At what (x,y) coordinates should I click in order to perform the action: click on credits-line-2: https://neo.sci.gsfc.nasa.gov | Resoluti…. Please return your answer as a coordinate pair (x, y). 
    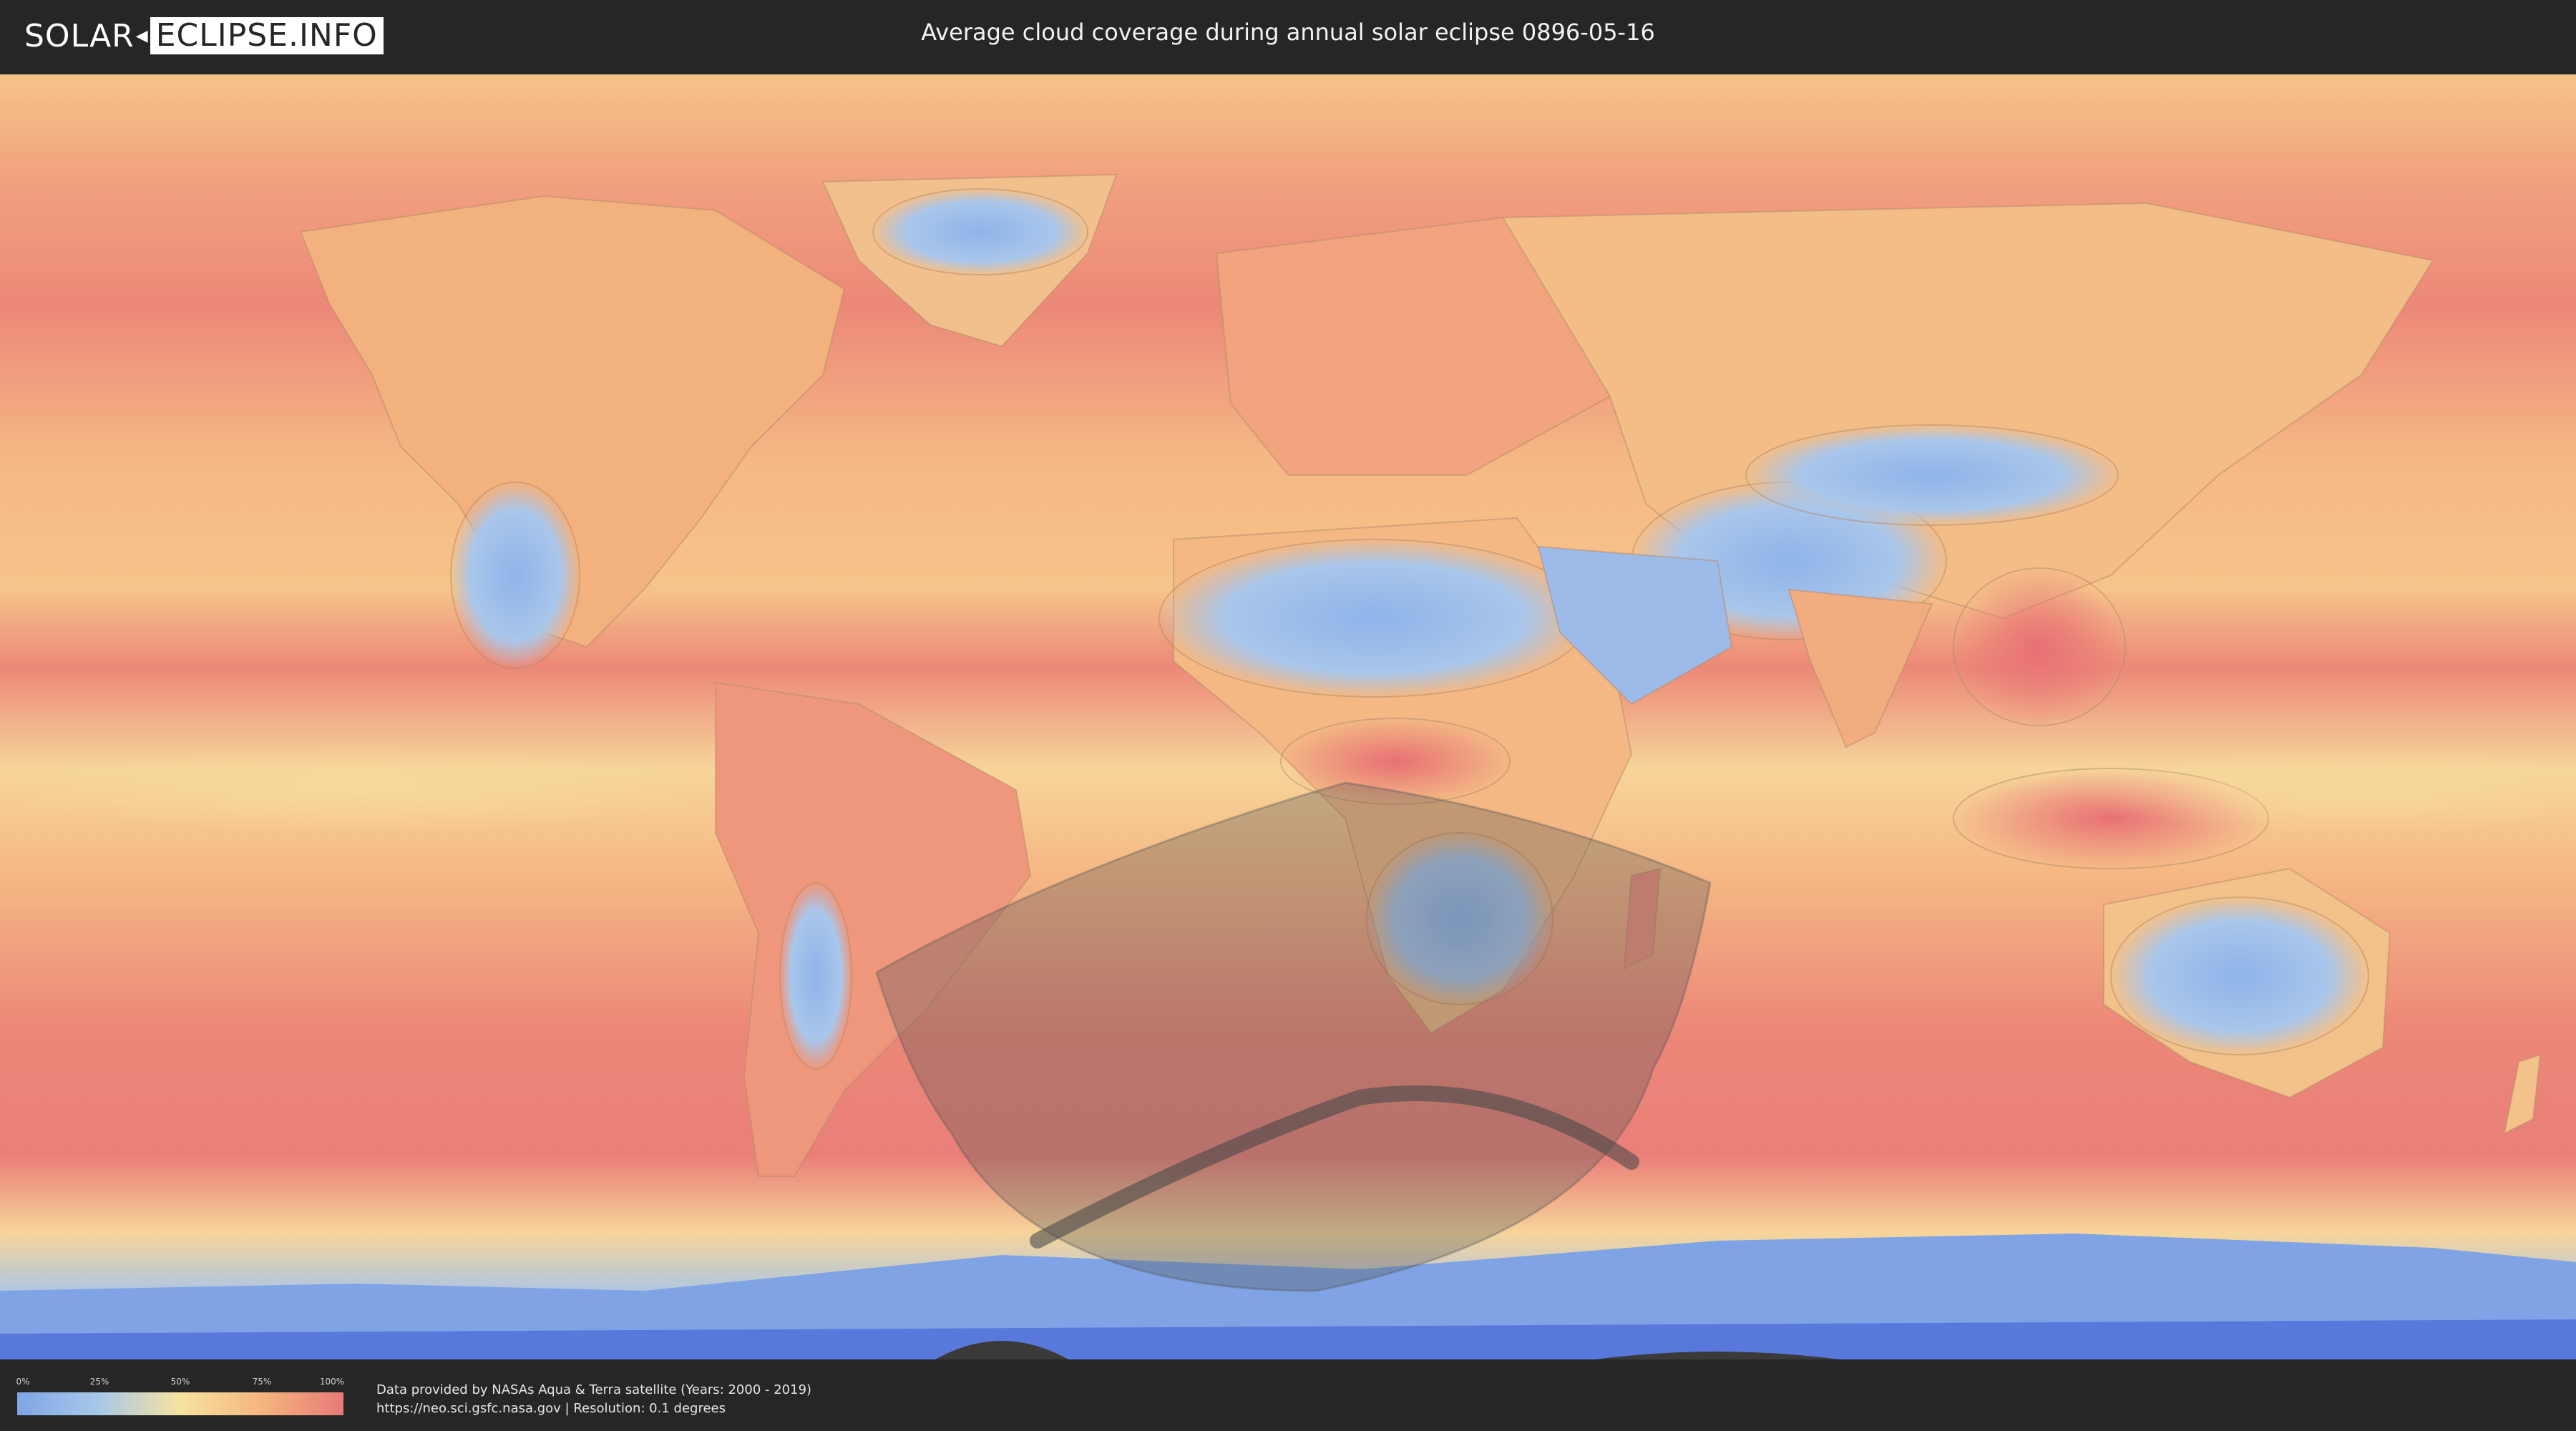
    Looking at the image, I should click on (593, 1409).